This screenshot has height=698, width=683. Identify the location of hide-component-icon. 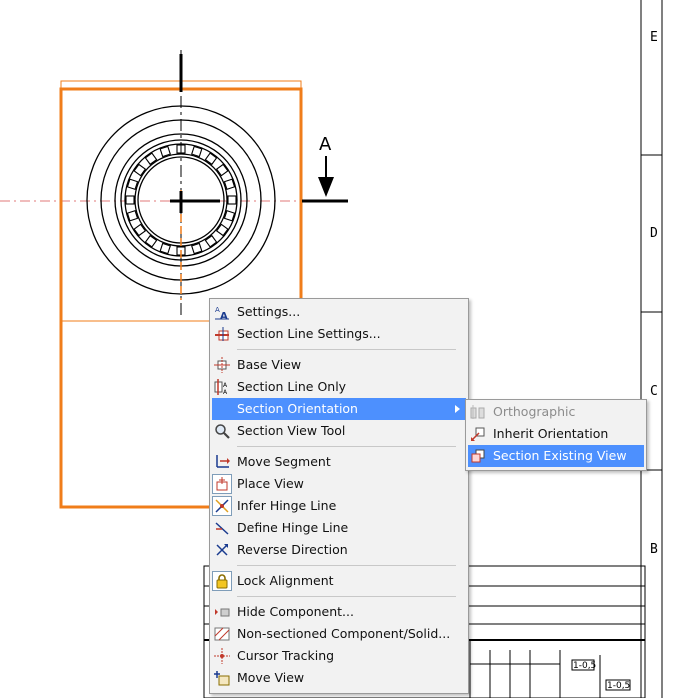
(222, 612).